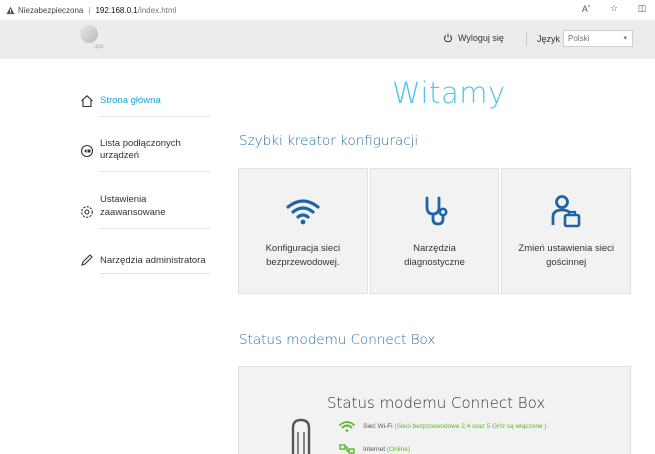  What do you see at coordinates (566, 231) in the screenshot?
I see `guest-network-card: Zmień ustawienia sieci gościnnej` at bounding box center [566, 231].